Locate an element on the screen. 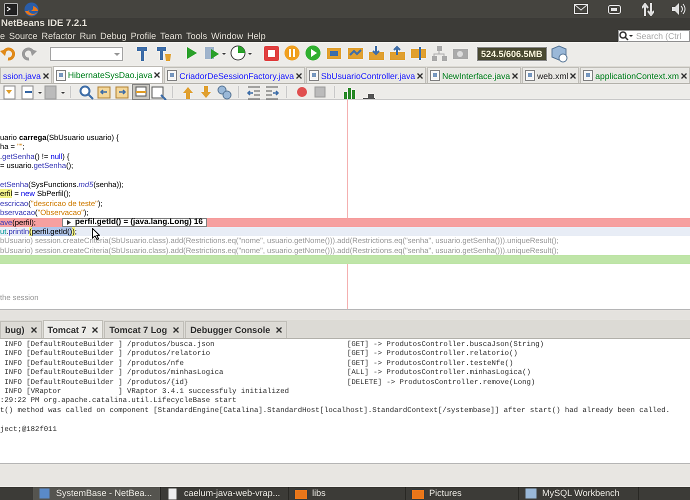 The height and width of the screenshot is (500, 690). menu-item: e is located at coordinates (4, 35).